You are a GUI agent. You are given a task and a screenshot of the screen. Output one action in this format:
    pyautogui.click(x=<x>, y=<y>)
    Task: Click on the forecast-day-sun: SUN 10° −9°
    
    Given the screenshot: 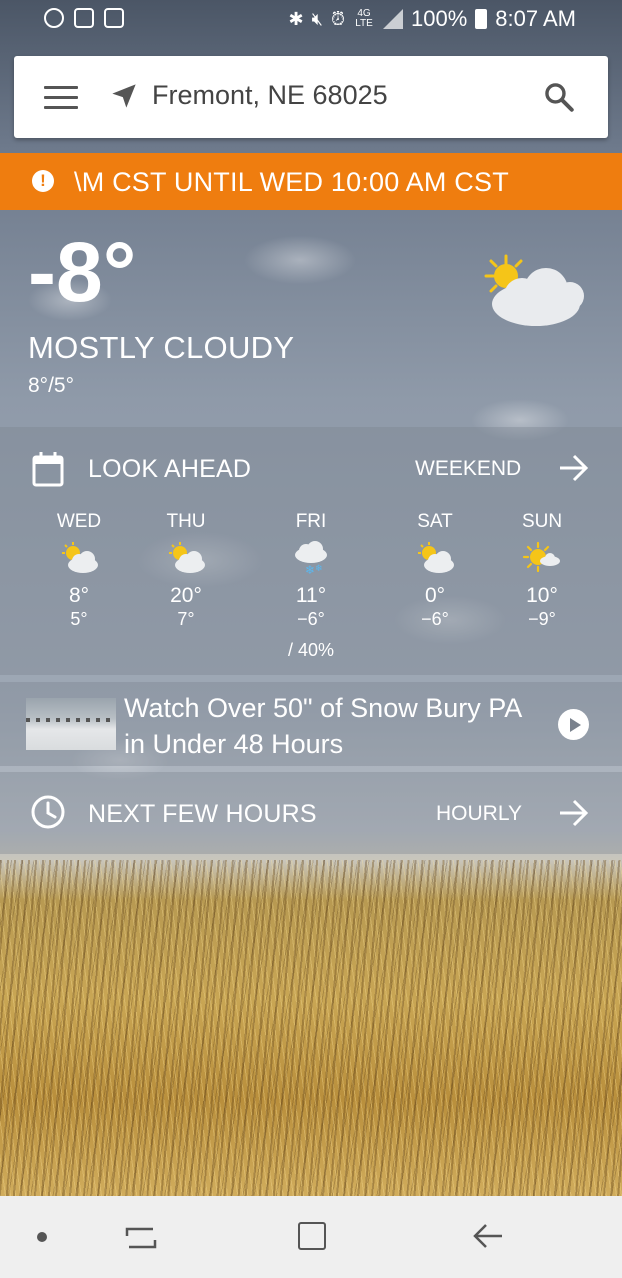 What is the action you would take?
    pyautogui.click(x=542, y=570)
    